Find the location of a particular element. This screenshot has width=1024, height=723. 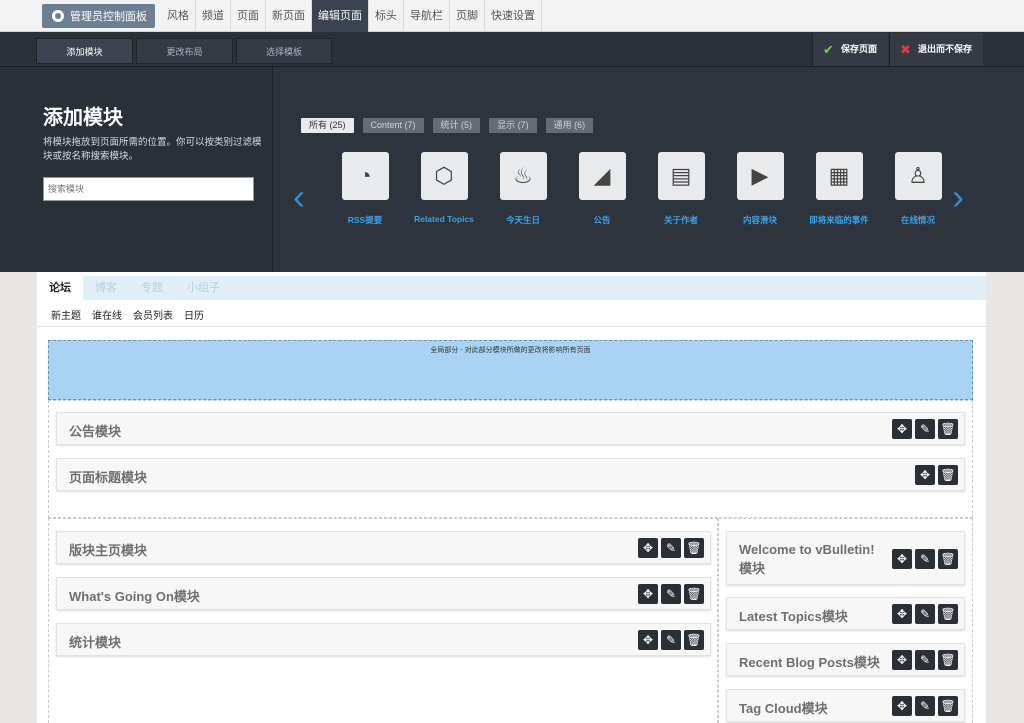

author-card-icon: ▤ is located at coordinates (681, 176).